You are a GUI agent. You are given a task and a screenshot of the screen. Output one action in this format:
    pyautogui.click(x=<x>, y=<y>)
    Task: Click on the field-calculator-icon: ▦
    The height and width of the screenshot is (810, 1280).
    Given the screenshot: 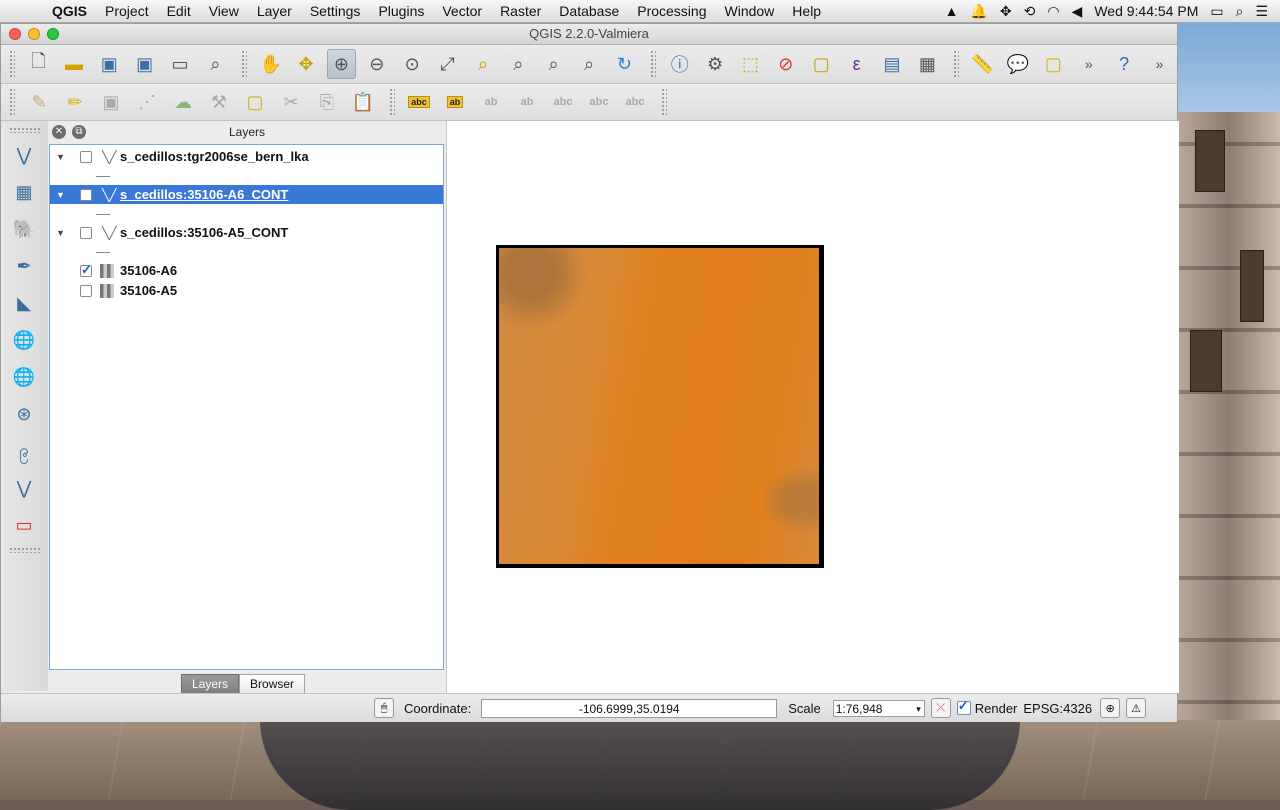 What is the action you would take?
    pyautogui.click(x=927, y=64)
    